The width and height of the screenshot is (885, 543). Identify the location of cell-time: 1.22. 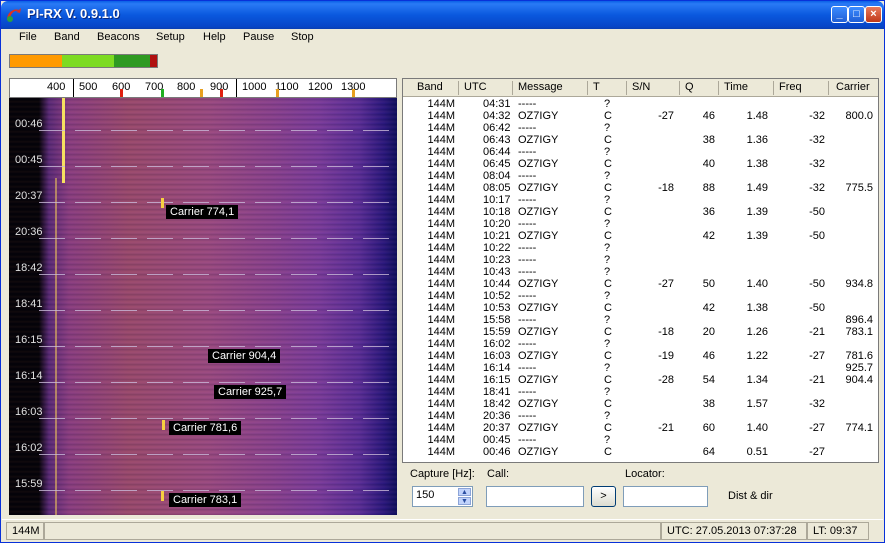
(757, 356).